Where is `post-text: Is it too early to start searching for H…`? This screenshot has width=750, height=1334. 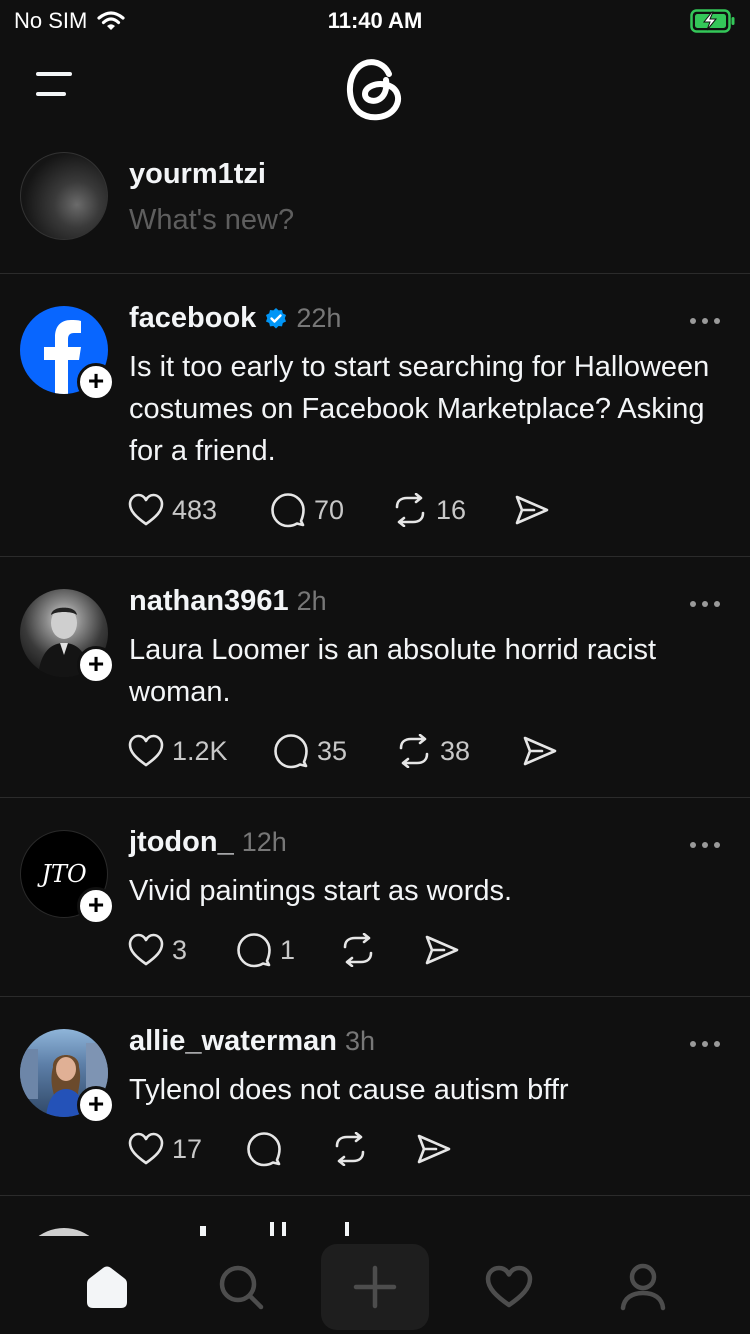
post-text: Is it too early to start searching for H… is located at coordinates (419, 409).